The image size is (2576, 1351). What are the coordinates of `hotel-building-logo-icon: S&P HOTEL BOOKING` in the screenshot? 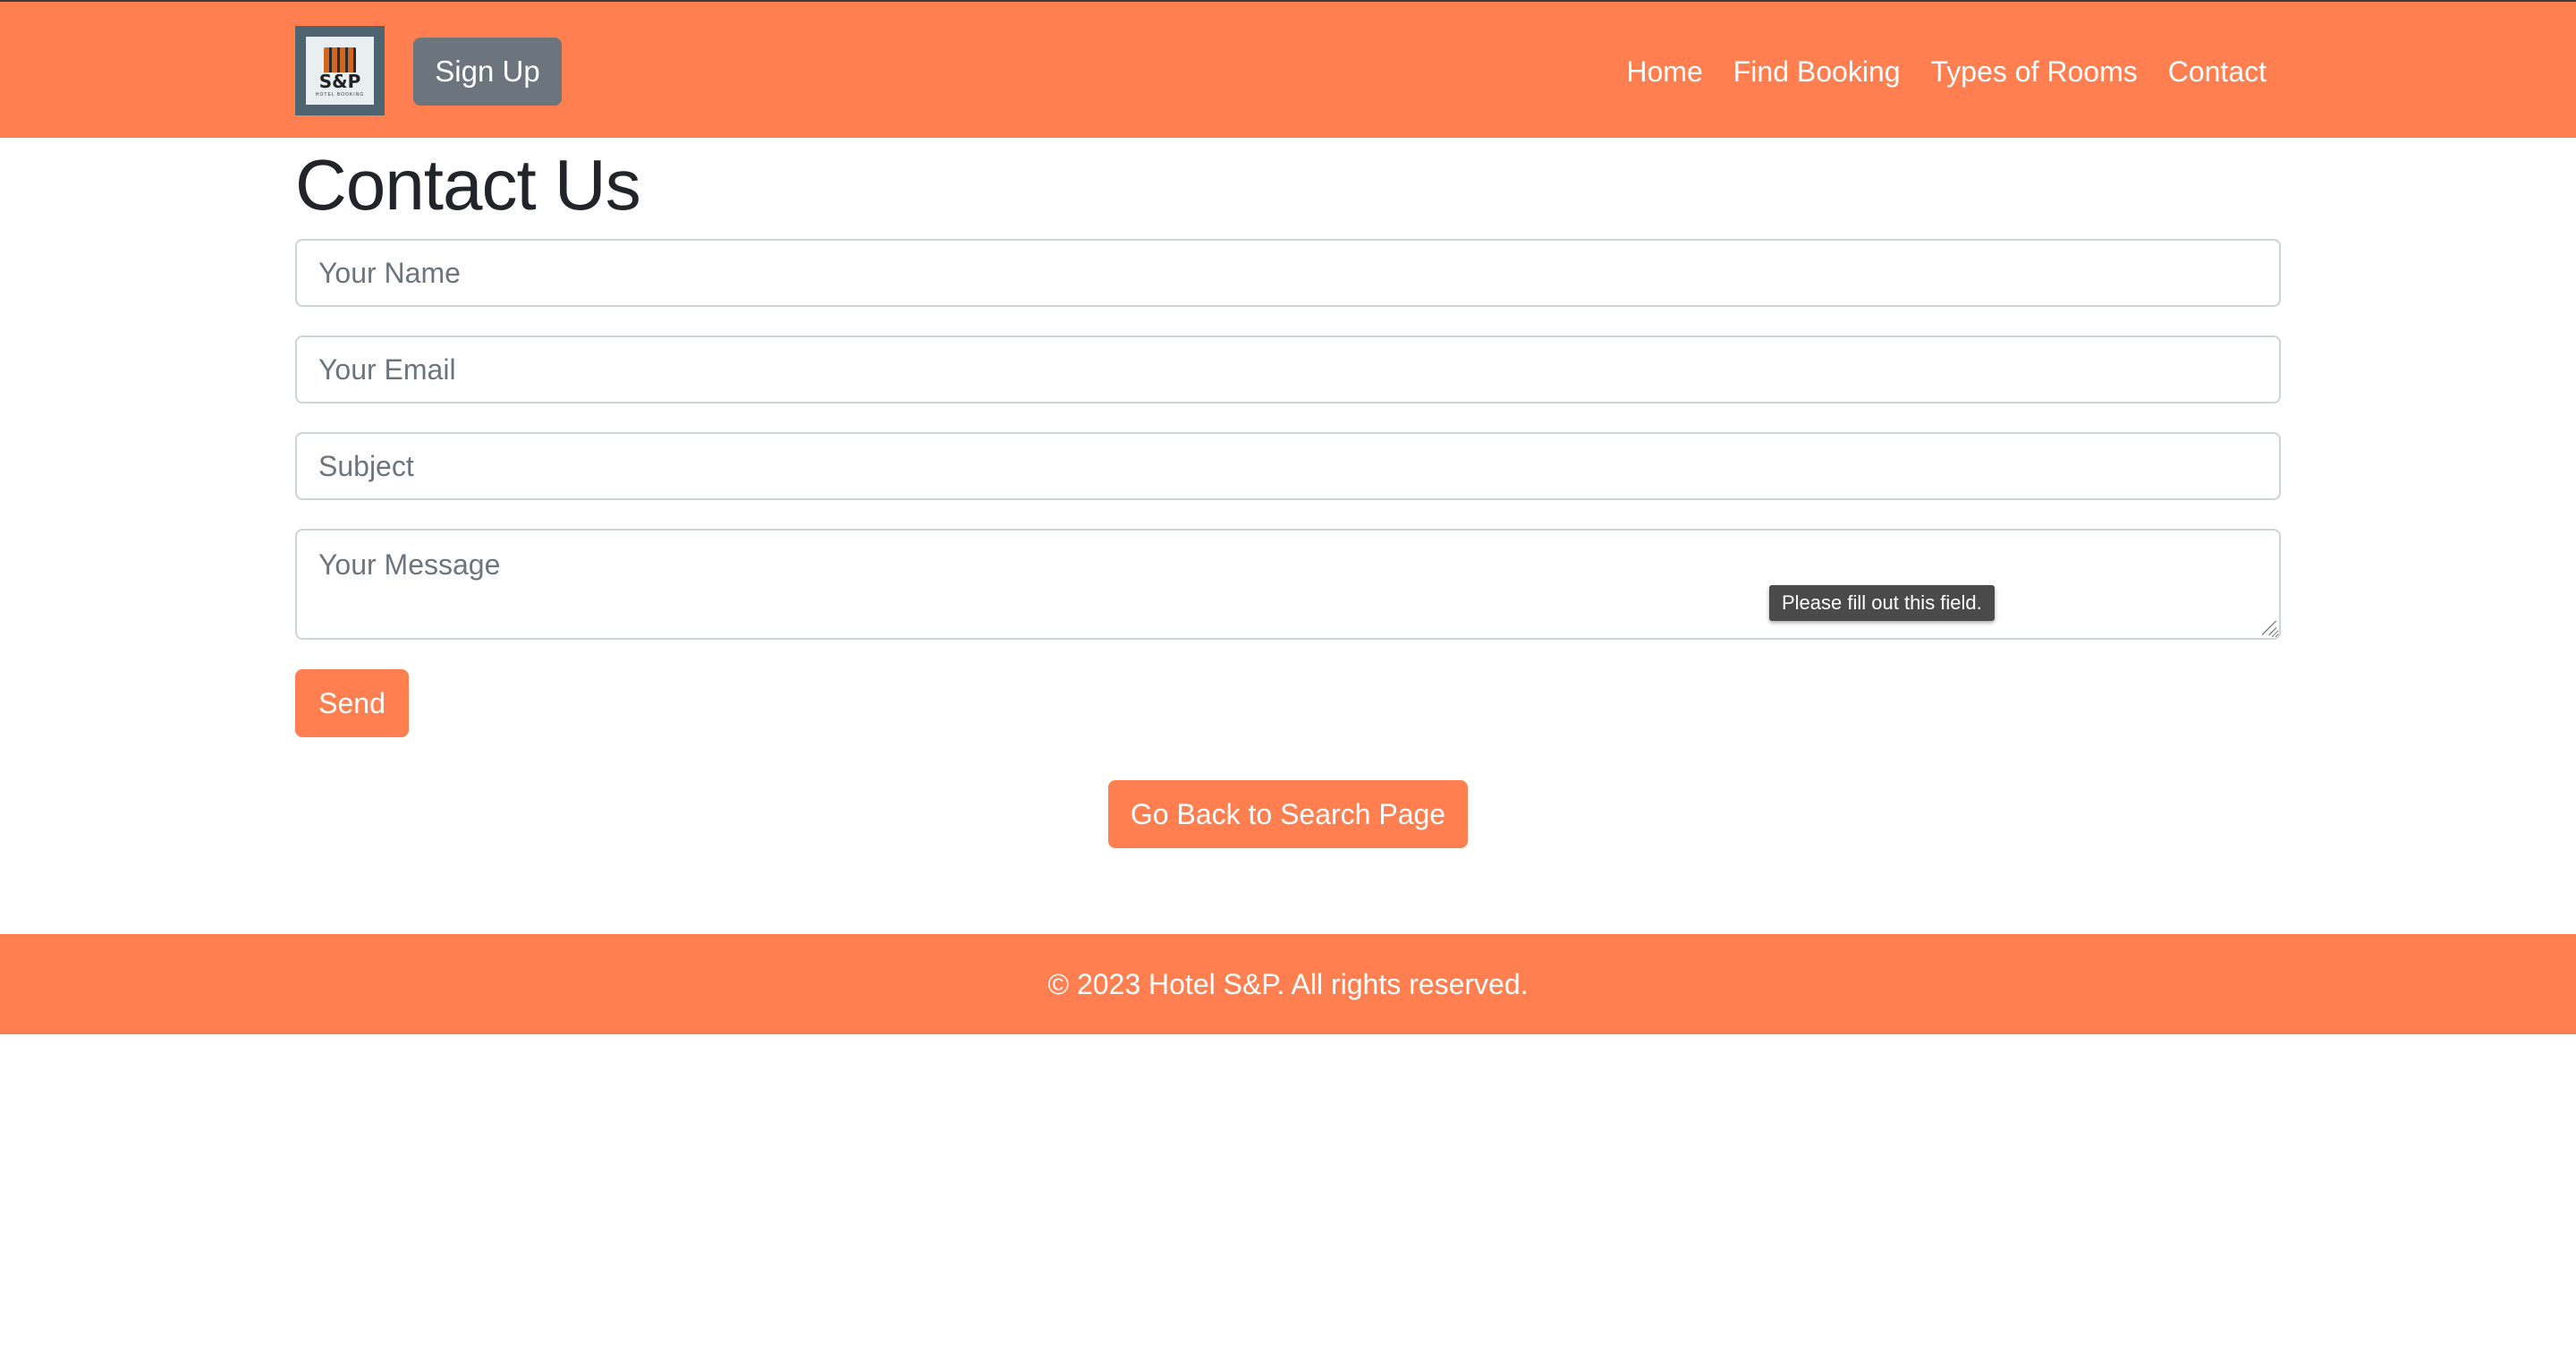 It's located at (340, 71).